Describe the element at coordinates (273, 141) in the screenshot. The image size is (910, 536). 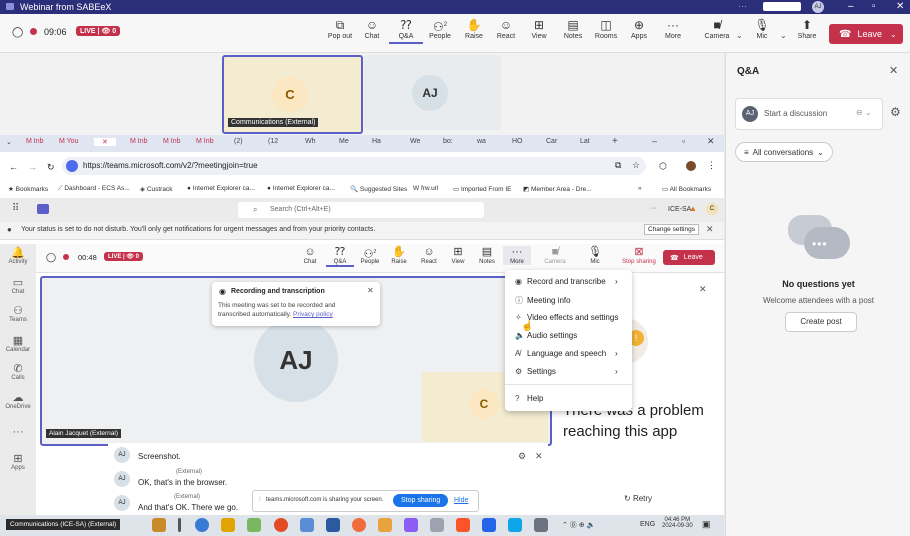
I see `tab: (12` at that location.